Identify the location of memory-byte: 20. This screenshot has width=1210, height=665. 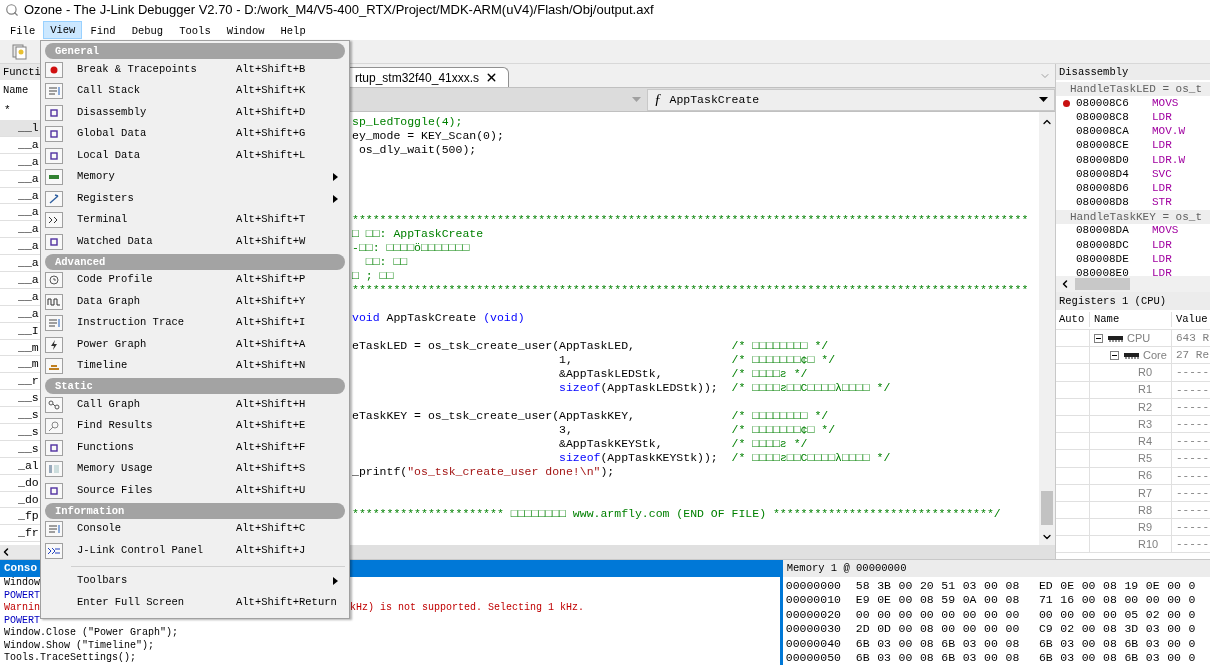
(930, 586).